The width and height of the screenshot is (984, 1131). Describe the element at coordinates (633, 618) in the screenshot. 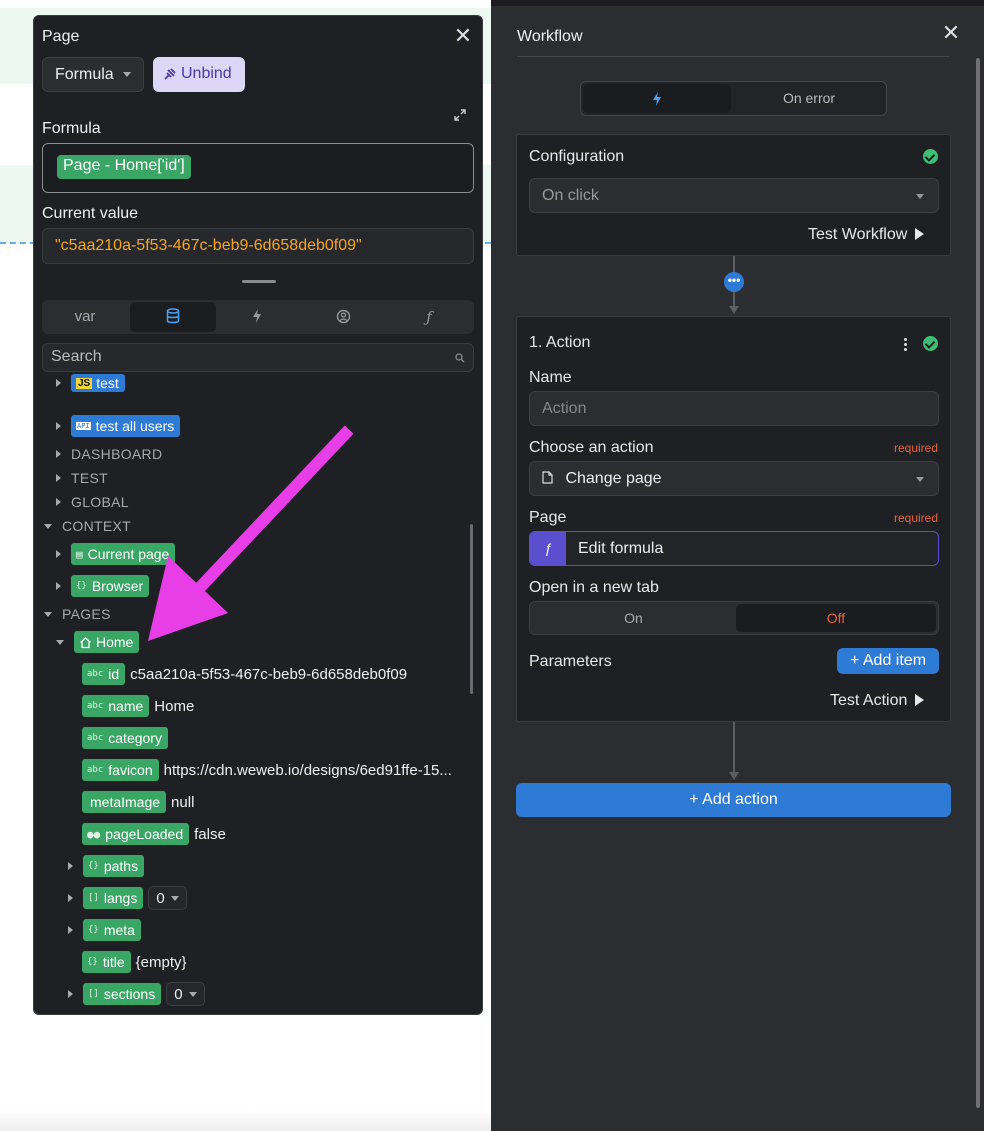

I see `toggle-on: On` at that location.